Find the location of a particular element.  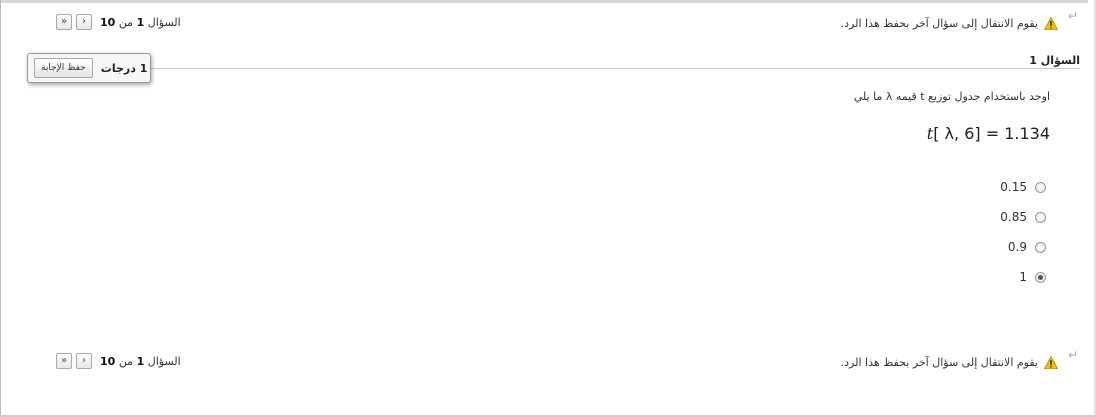

top-border is located at coordinates (544, 1).